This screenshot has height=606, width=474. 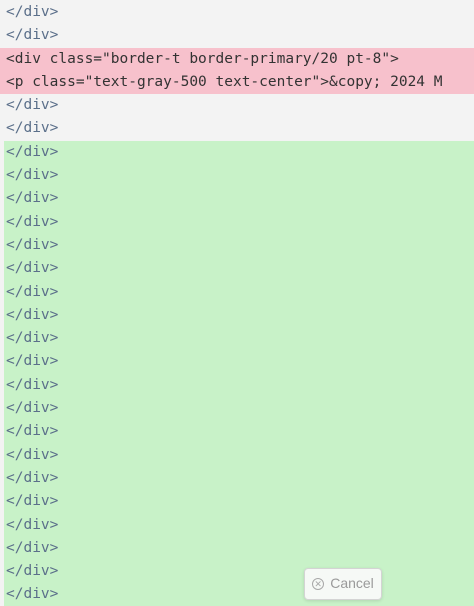 I want to click on close-circle-icon: ✕, so click(x=318, y=584).